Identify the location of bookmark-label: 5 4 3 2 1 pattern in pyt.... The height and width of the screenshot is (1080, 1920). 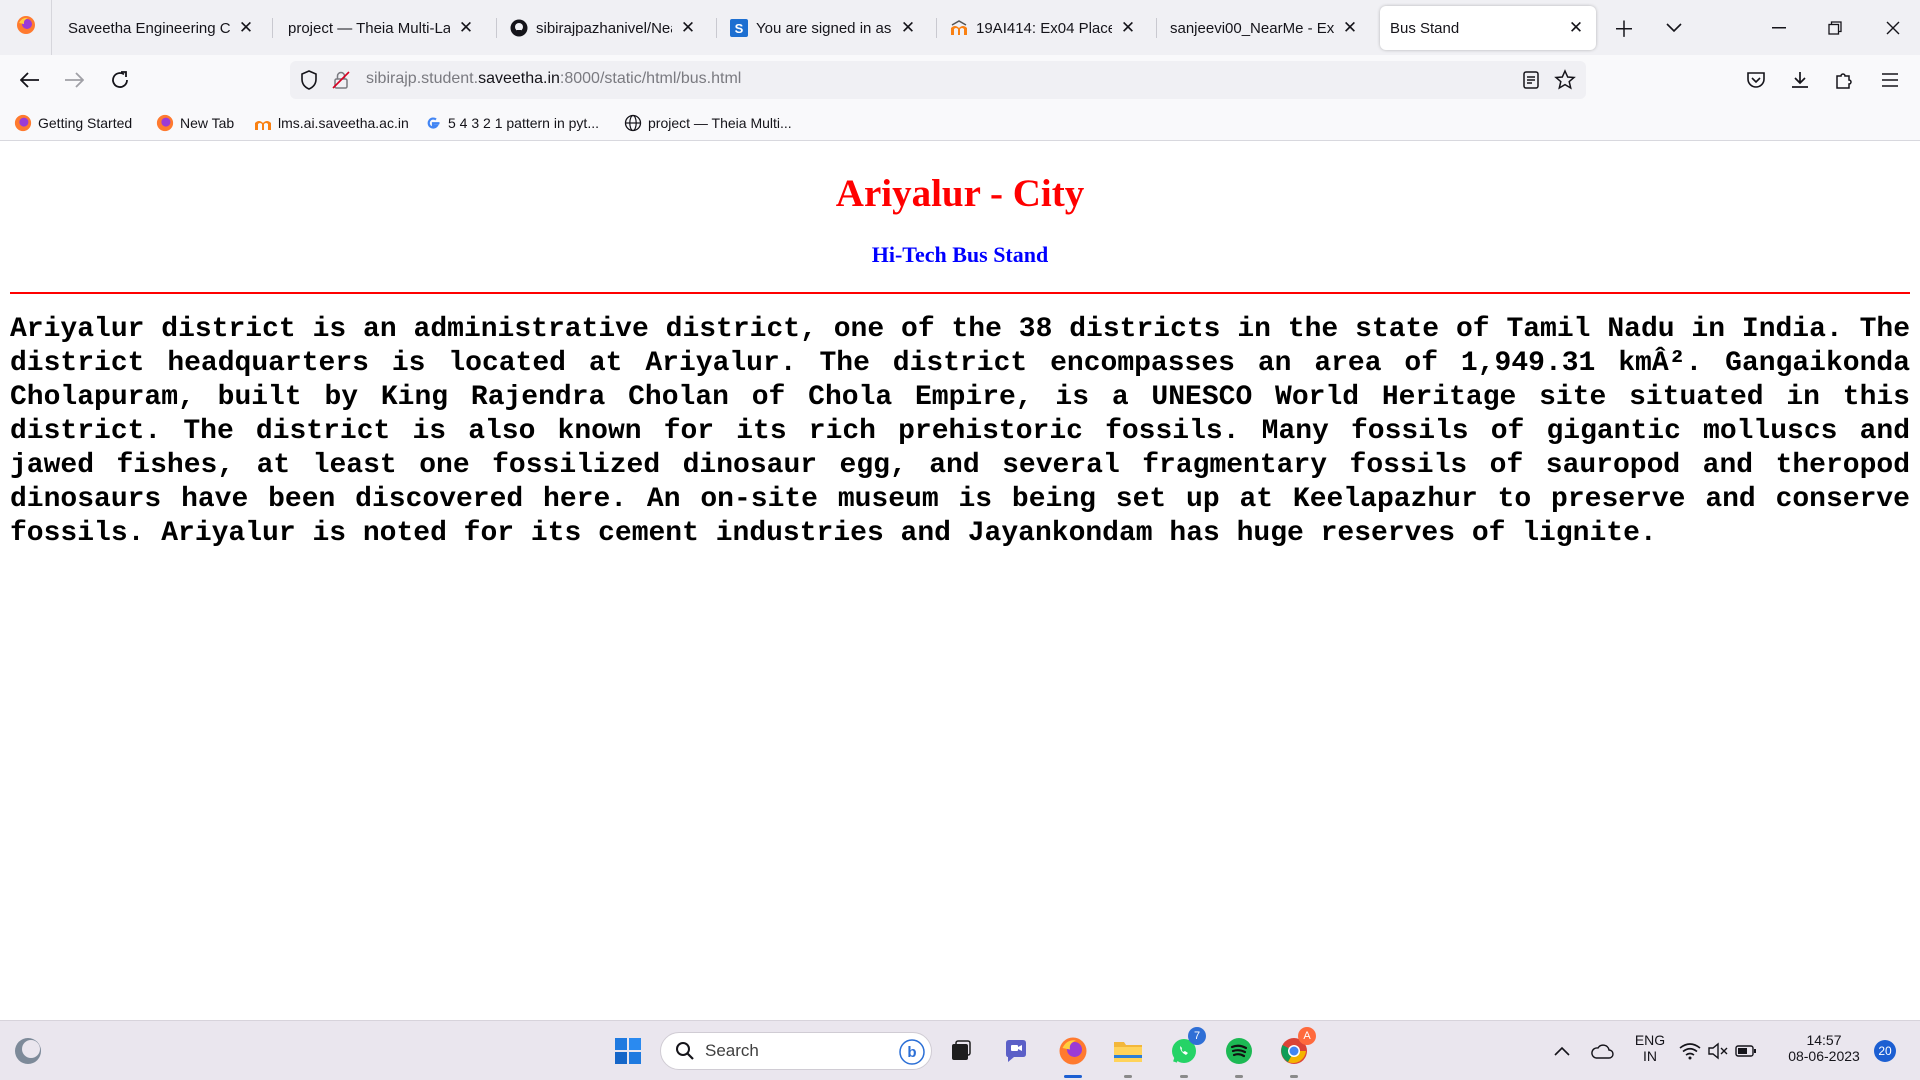
(523, 123).